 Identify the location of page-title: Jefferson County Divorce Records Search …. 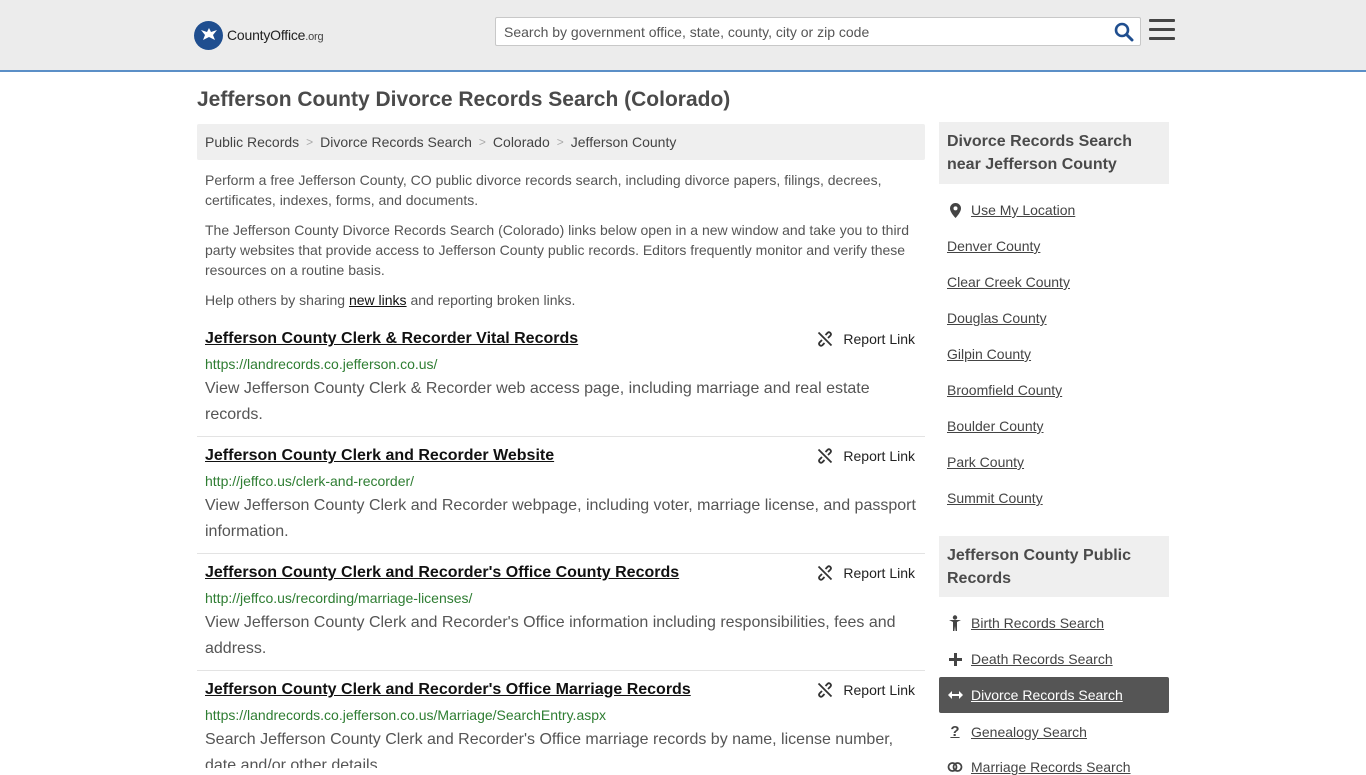
(464, 99).